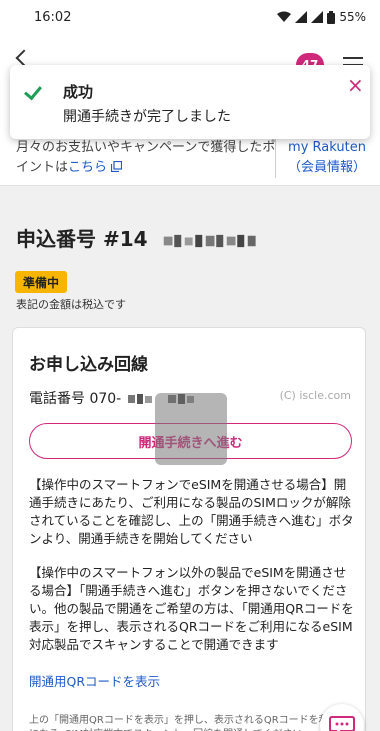 The width and height of the screenshot is (380, 731). I want to click on toast-title: 成功, so click(78, 92).